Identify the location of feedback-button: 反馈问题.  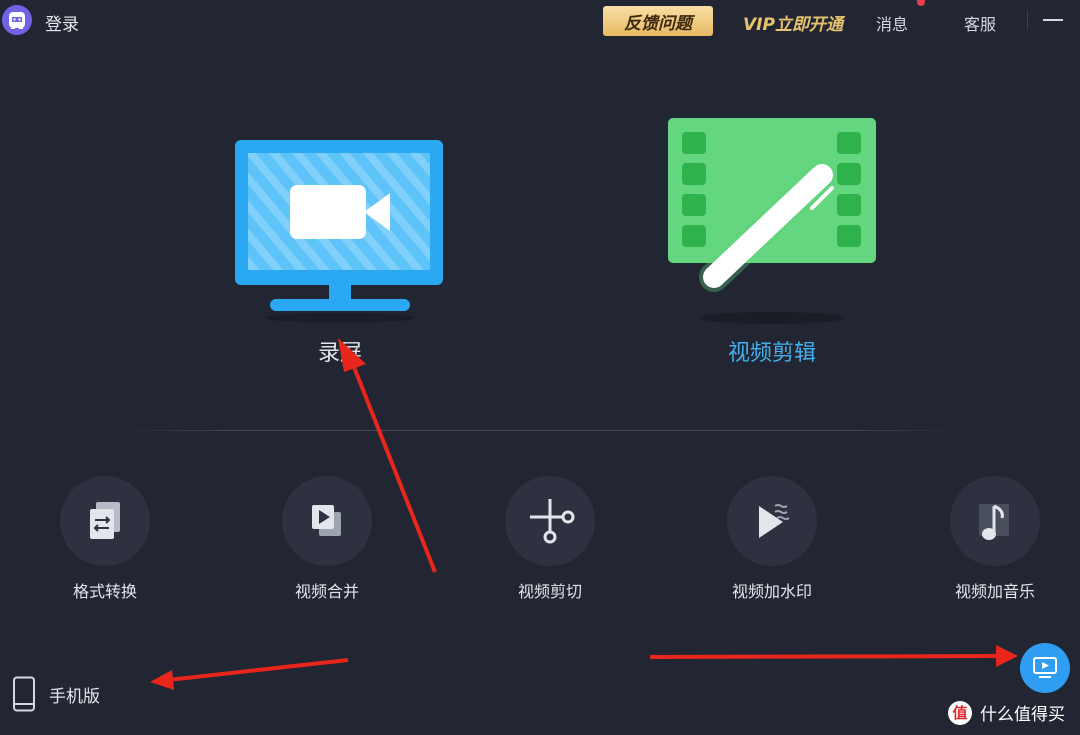
(658, 21).